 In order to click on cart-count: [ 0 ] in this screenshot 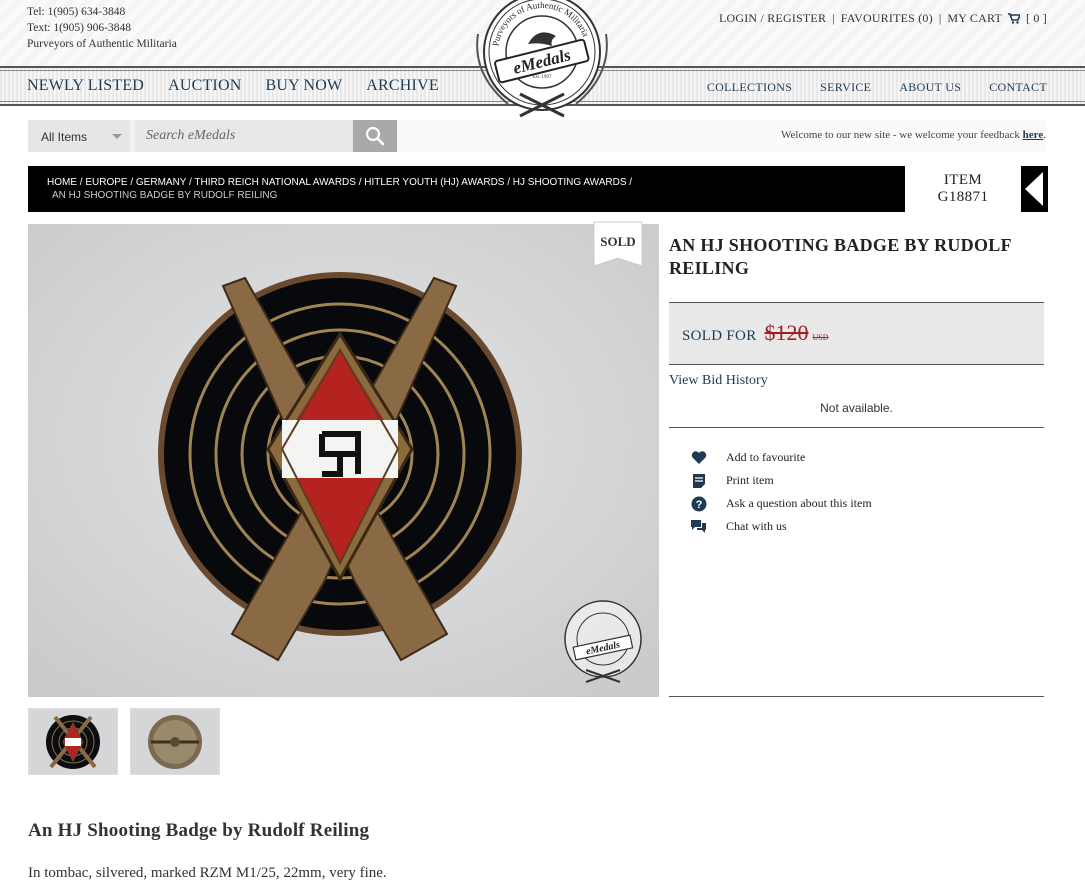, I will do `click(1036, 18)`.